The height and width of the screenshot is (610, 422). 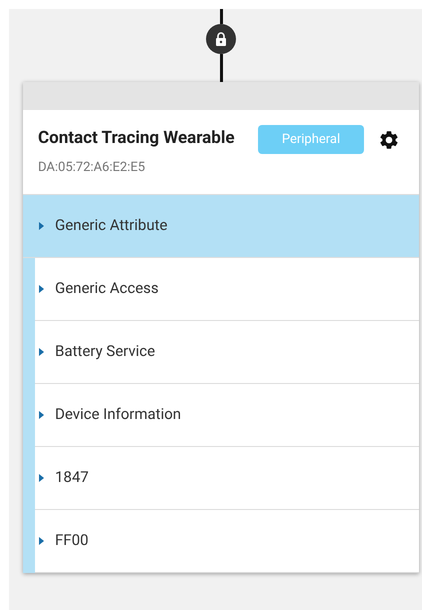 What do you see at coordinates (311, 139) in the screenshot?
I see `role-badge: Peripheral` at bounding box center [311, 139].